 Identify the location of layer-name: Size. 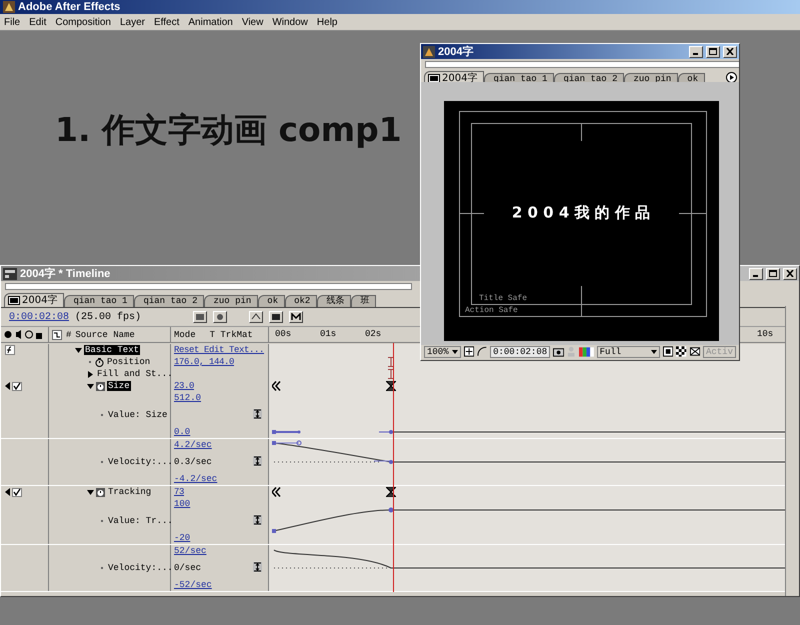
(119, 386).